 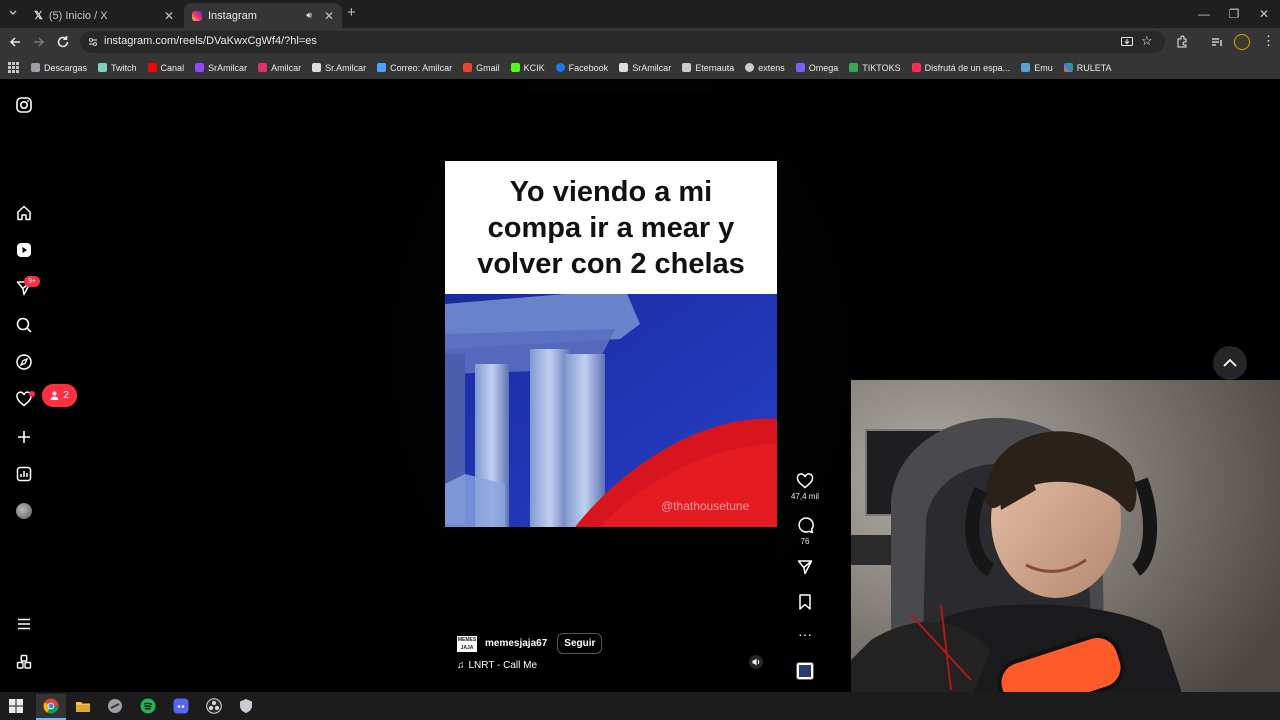 What do you see at coordinates (497, 665) in the screenshot?
I see `audio-track: ♫ LNRT - Call Me` at bounding box center [497, 665].